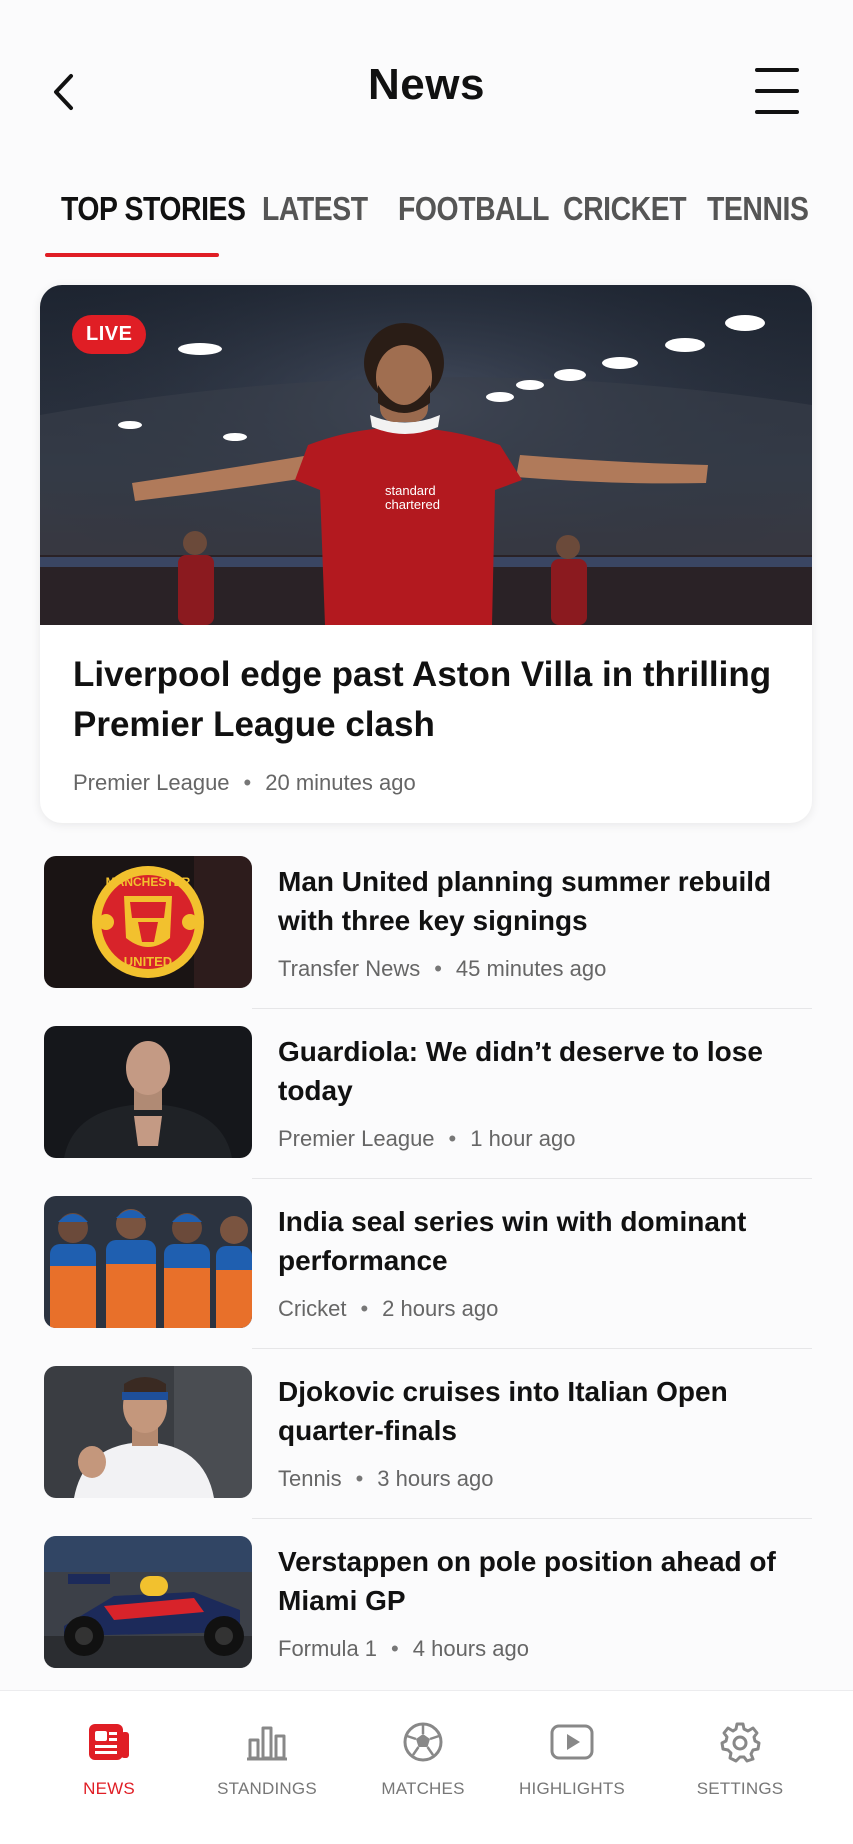  Describe the element at coordinates (423, 1788) in the screenshot. I see `nav-label: MATCHES` at that location.